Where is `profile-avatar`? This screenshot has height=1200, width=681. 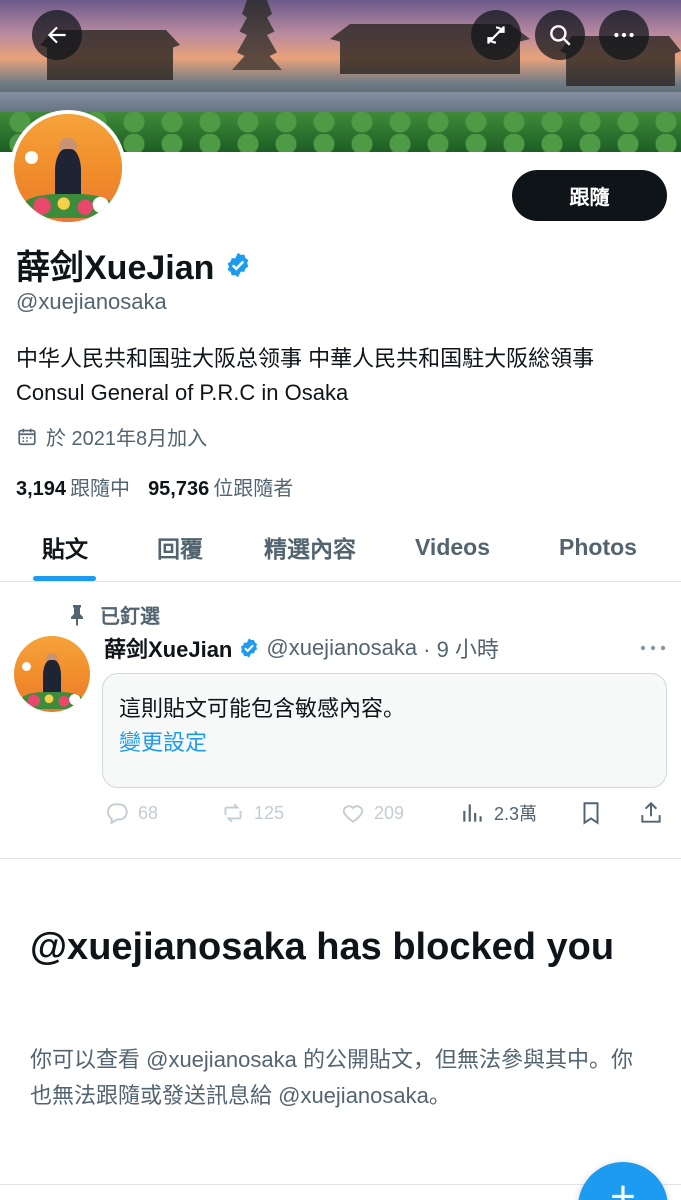 profile-avatar is located at coordinates (68, 168).